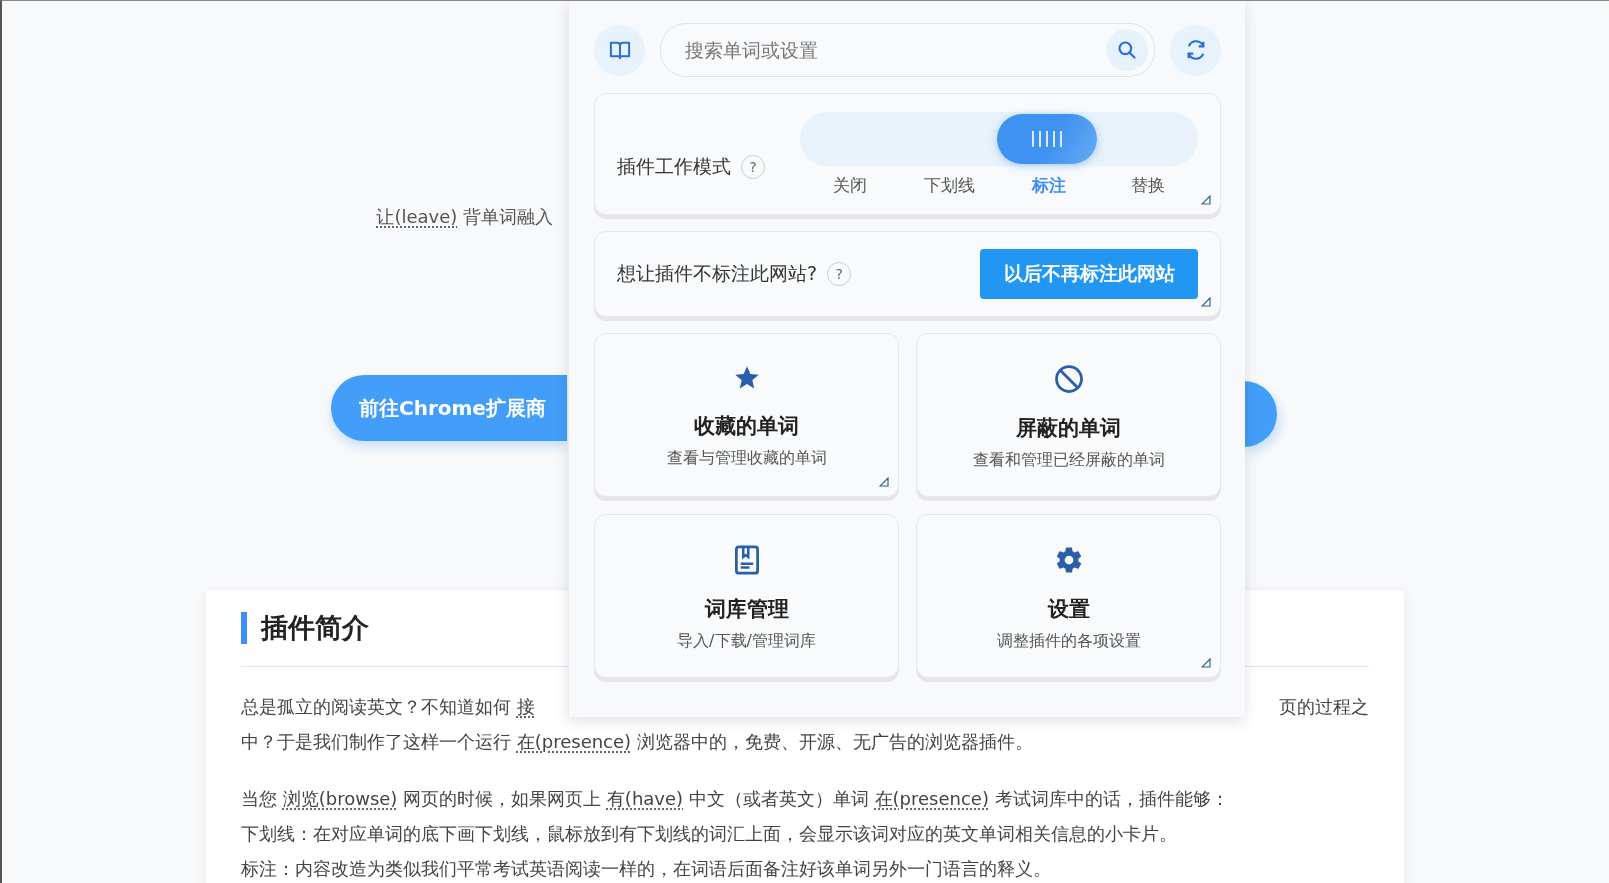 Image resolution: width=1609 pixels, height=883 pixels. I want to click on search-field: 搜索单词或设置, so click(907, 50).